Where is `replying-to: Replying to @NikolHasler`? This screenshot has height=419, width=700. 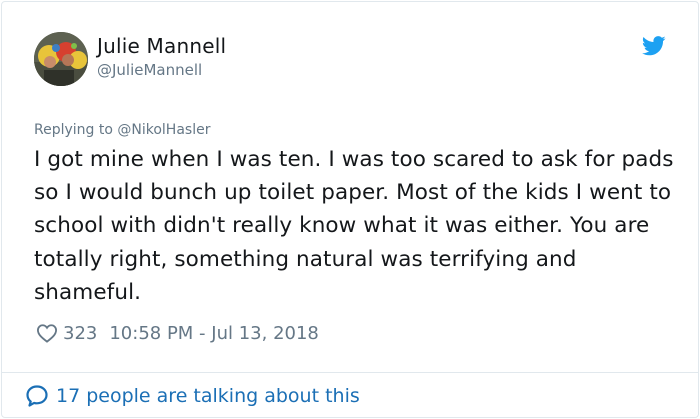 replying-to: Replying to @NikolHasler is located at coordinates (122, 130).